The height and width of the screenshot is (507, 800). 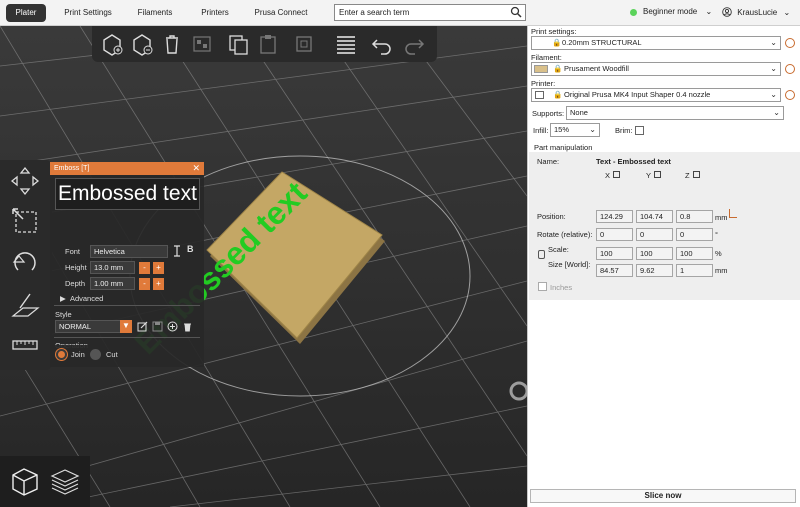 What do you see at coordinates (25, 481) in the screenshot?
I see `3d-view-icon` at bounding box center [25, 481].